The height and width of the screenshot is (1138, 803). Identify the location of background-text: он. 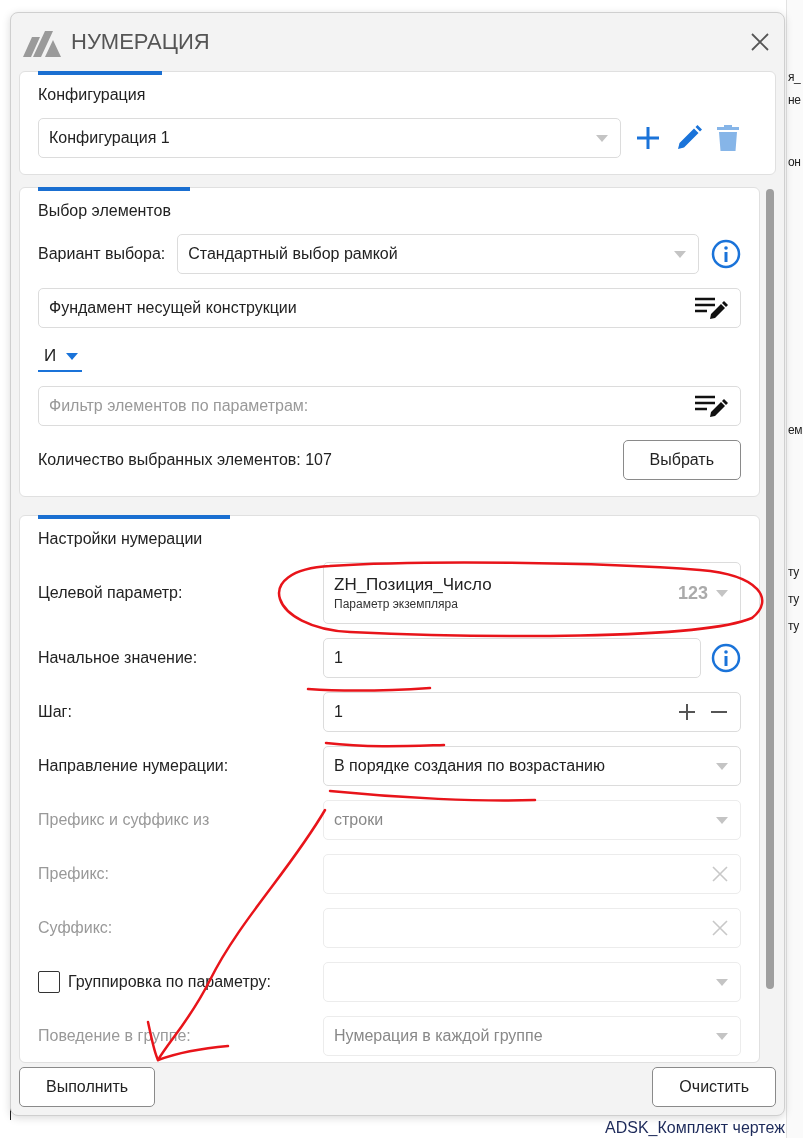
(794, 162).